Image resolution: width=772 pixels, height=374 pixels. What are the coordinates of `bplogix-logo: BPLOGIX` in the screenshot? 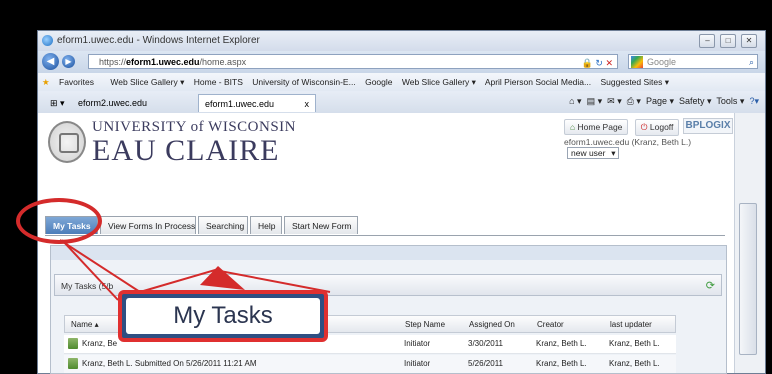 It's located at (708, 126).